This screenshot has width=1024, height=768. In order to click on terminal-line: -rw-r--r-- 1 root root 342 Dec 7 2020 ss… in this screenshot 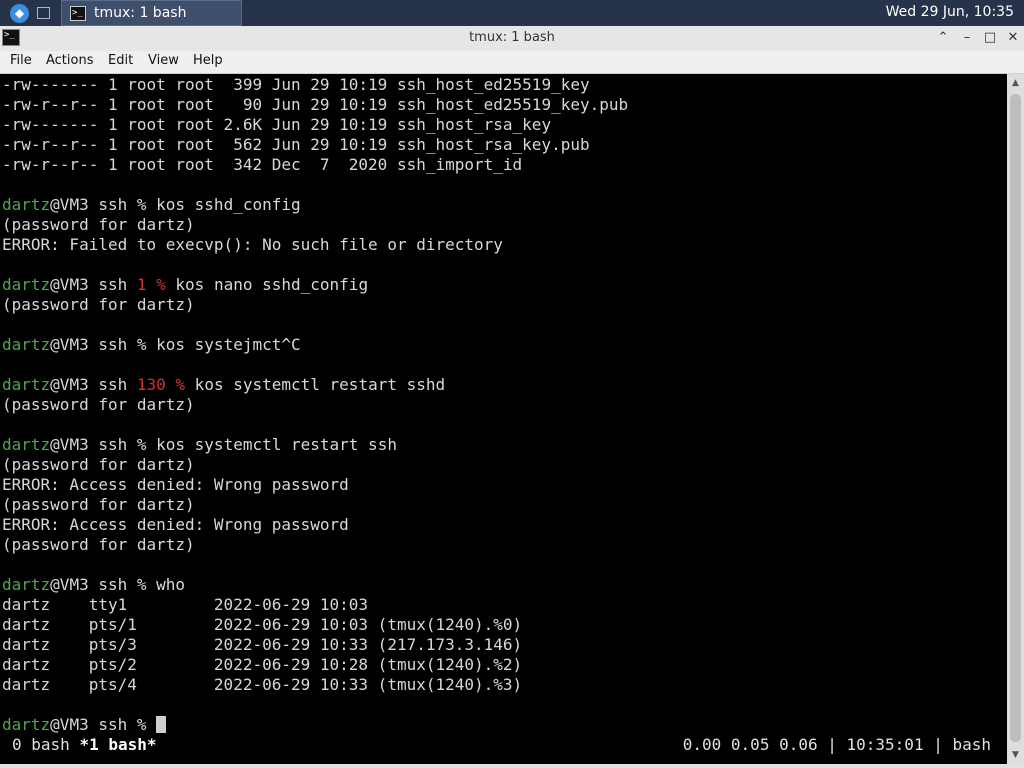, I will do `click(262, 165)`.